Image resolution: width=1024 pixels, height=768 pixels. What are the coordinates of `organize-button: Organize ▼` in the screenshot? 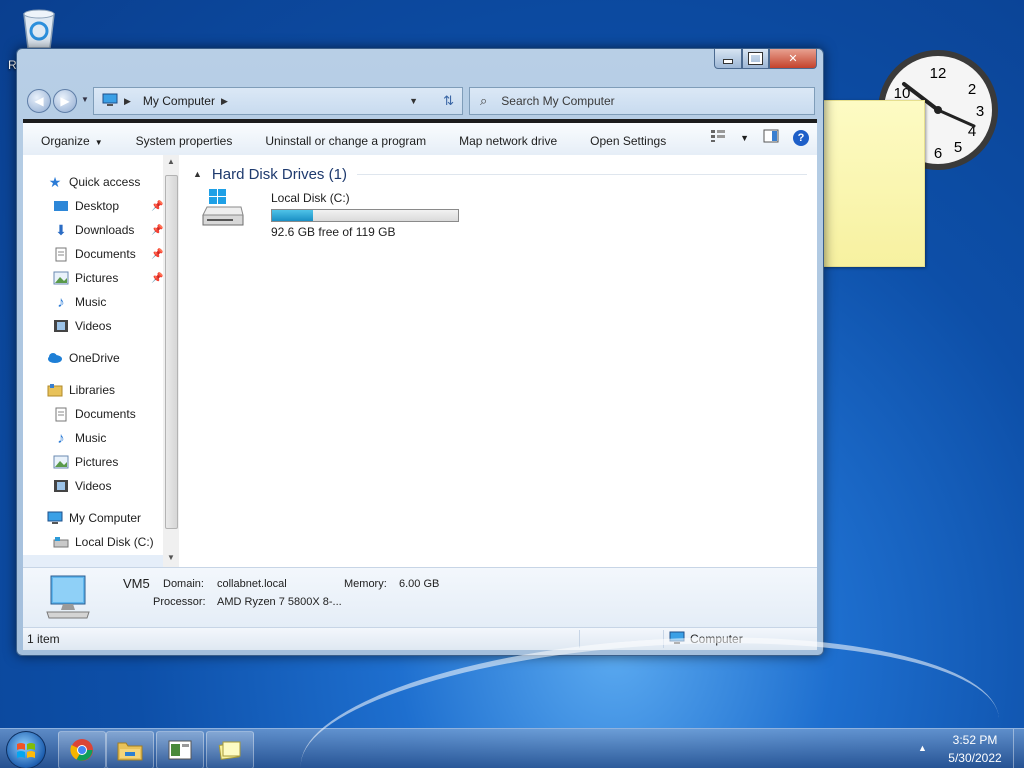 It's located at (70, 141).